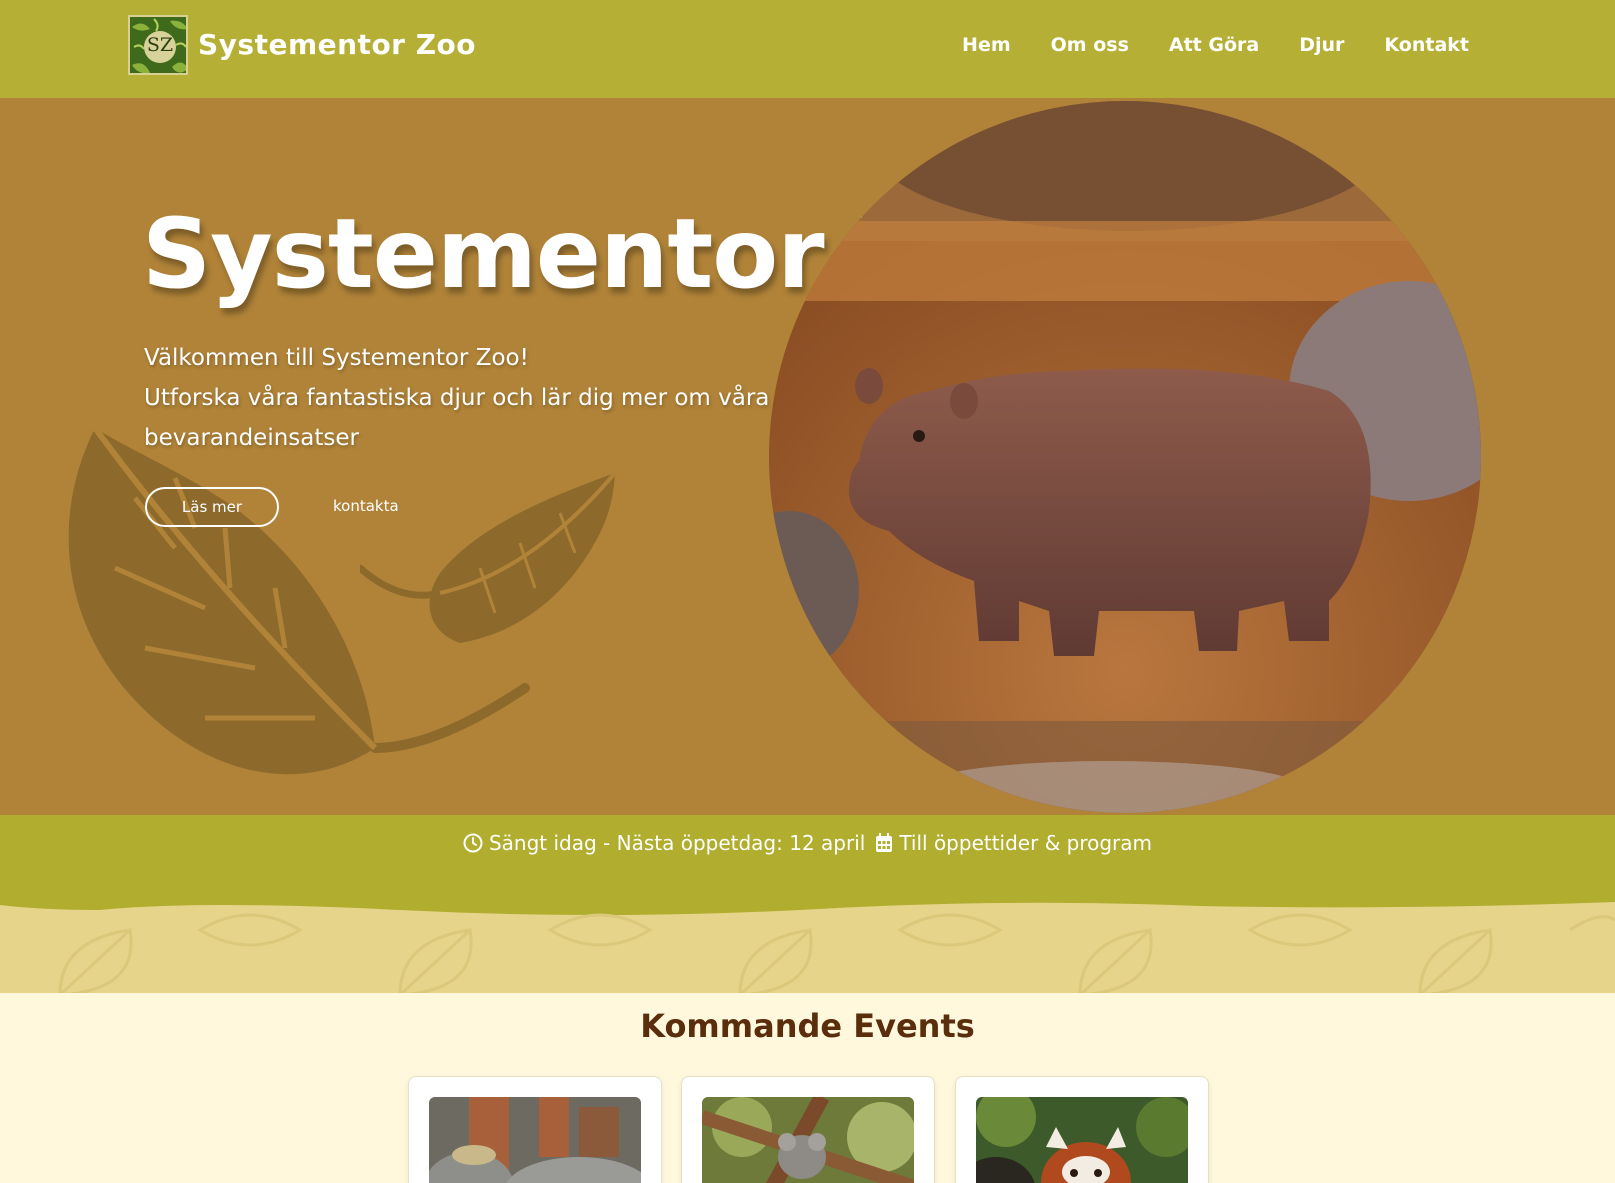  What do you see at coordinates (366, 506) in the screenshot?
I see `contact-link: kontakta` at bounding box center [366, 506].